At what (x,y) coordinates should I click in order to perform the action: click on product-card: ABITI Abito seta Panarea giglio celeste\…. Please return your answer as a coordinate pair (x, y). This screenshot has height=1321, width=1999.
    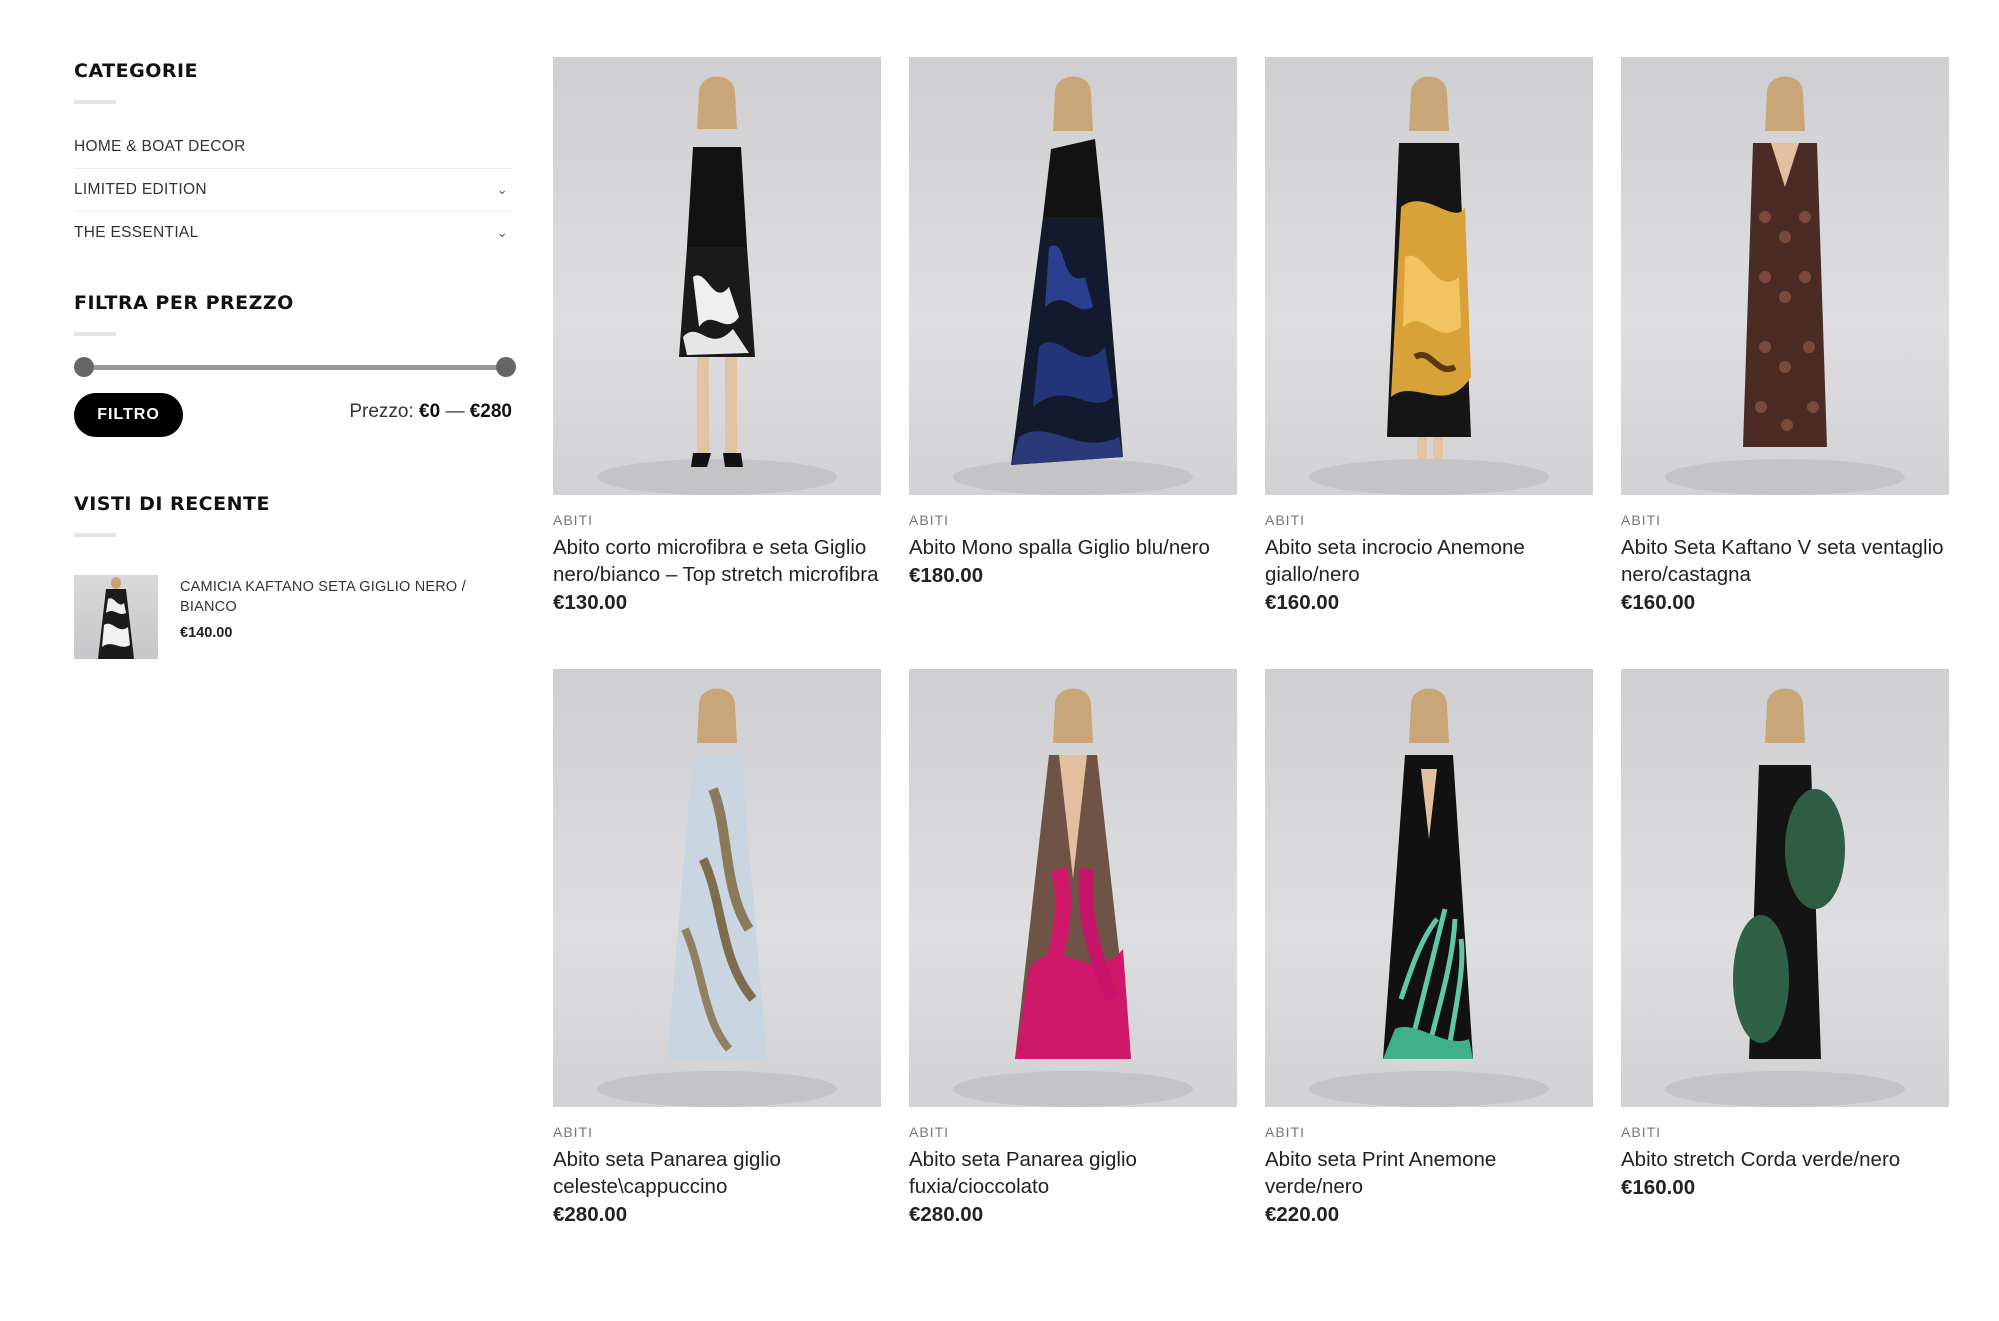
    Looking at the image, I should click on (717, 948).